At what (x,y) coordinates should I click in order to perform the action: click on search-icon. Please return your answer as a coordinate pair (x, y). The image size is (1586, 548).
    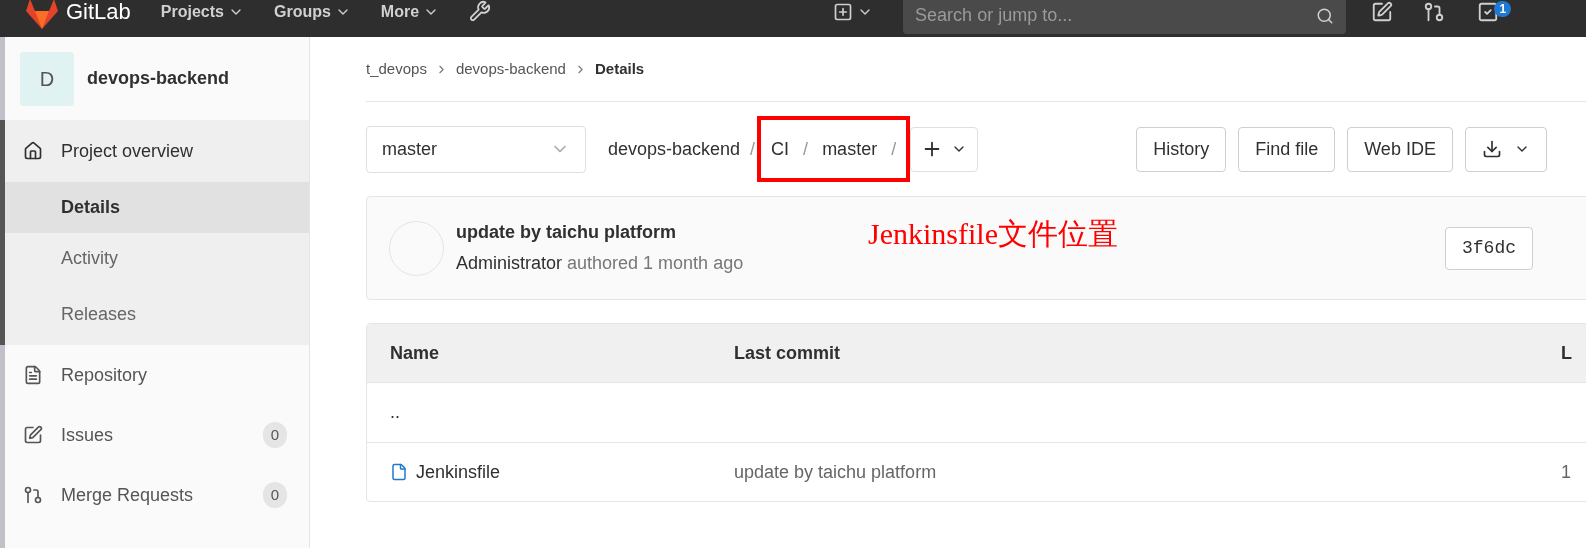
    Looking at the image, I should click on (1325, 15).